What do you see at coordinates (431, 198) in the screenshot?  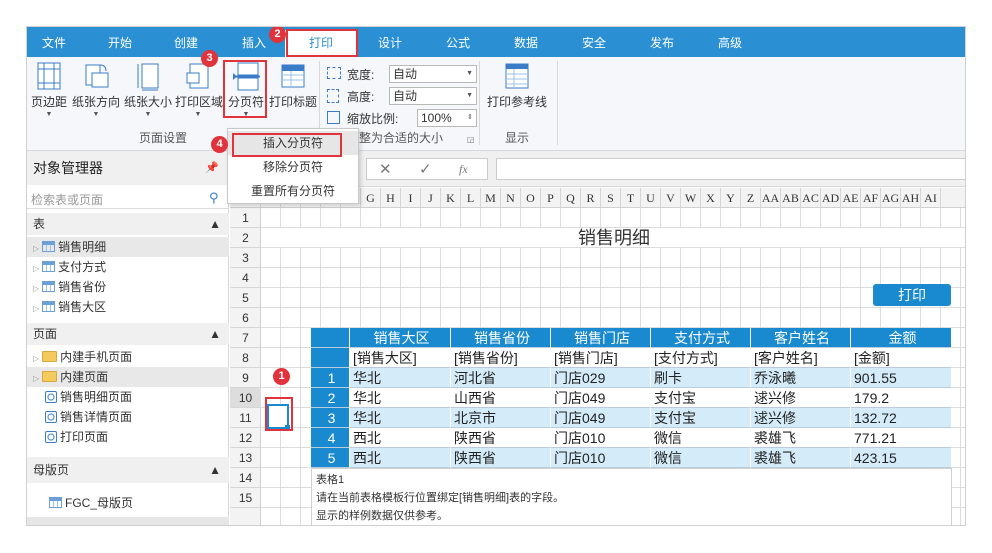 I see `column-header: J` at bounding box center [431, 198].